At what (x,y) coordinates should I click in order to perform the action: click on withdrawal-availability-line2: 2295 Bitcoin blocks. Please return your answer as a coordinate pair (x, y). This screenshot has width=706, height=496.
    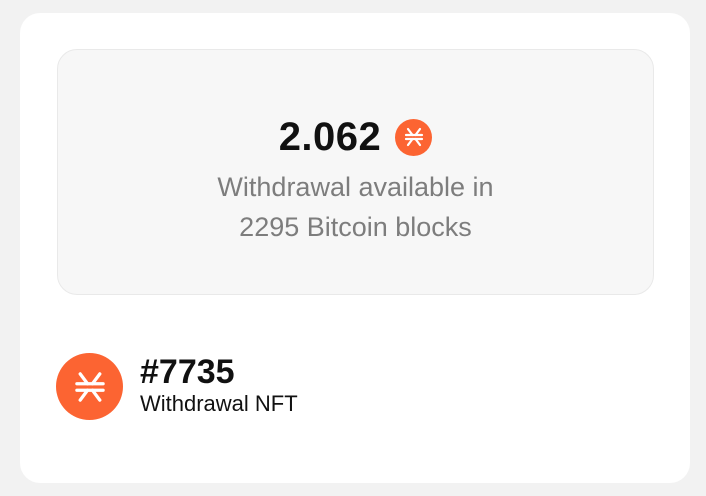
    Looking at the image, I should click on (355, 227).